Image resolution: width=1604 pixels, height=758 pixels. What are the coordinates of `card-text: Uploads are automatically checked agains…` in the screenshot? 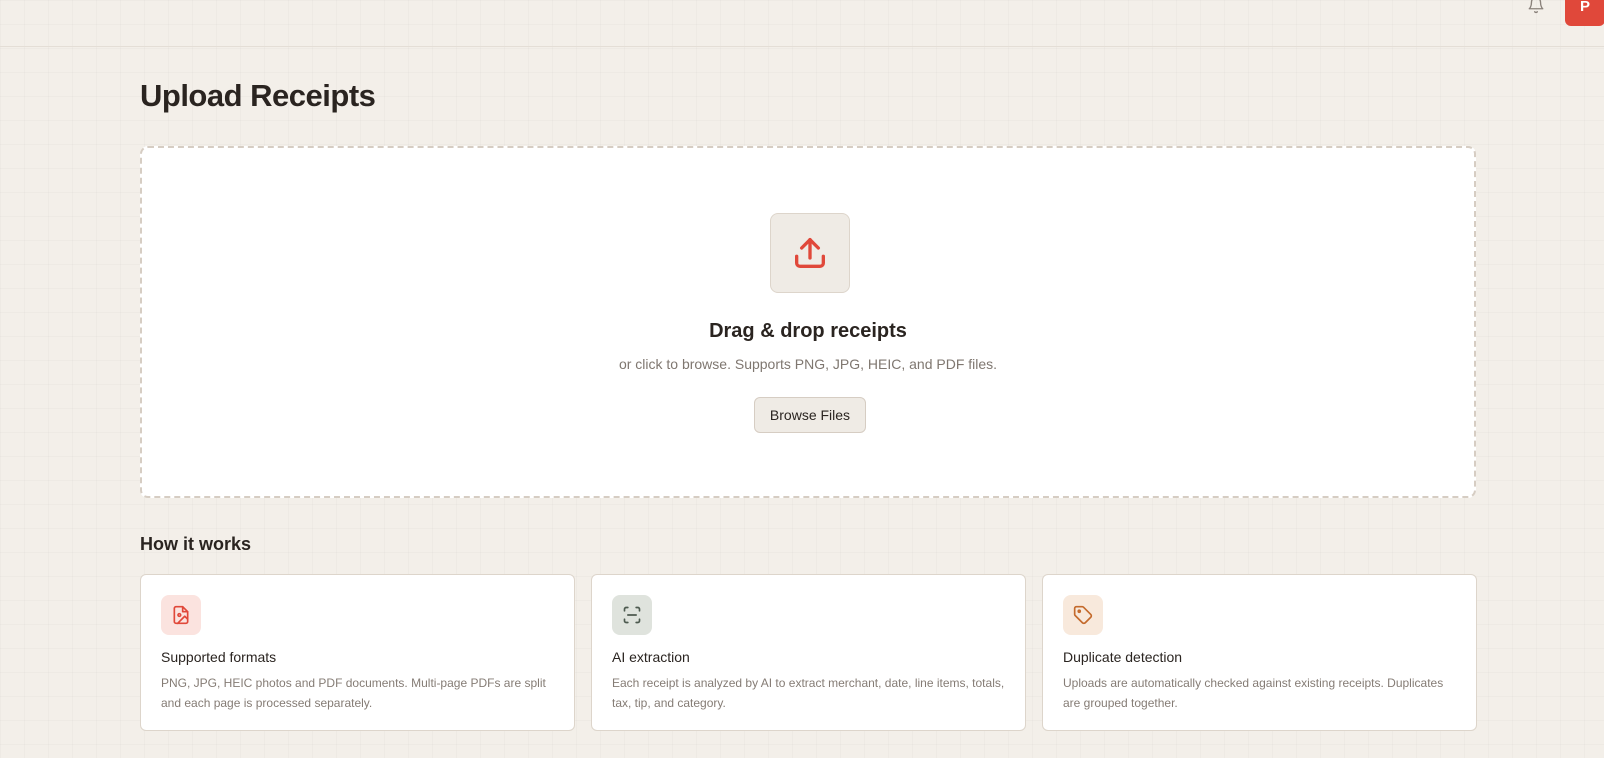 It's located at (1253, 693).